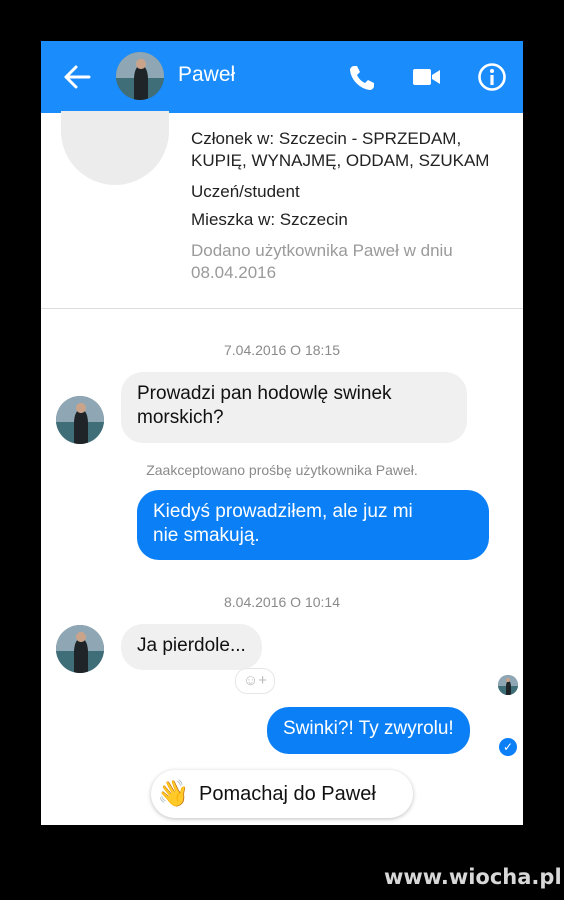 The height and width of the screenshot is (900, 564). I want to click on seen-check-icon: ✓, so click(508, 747).